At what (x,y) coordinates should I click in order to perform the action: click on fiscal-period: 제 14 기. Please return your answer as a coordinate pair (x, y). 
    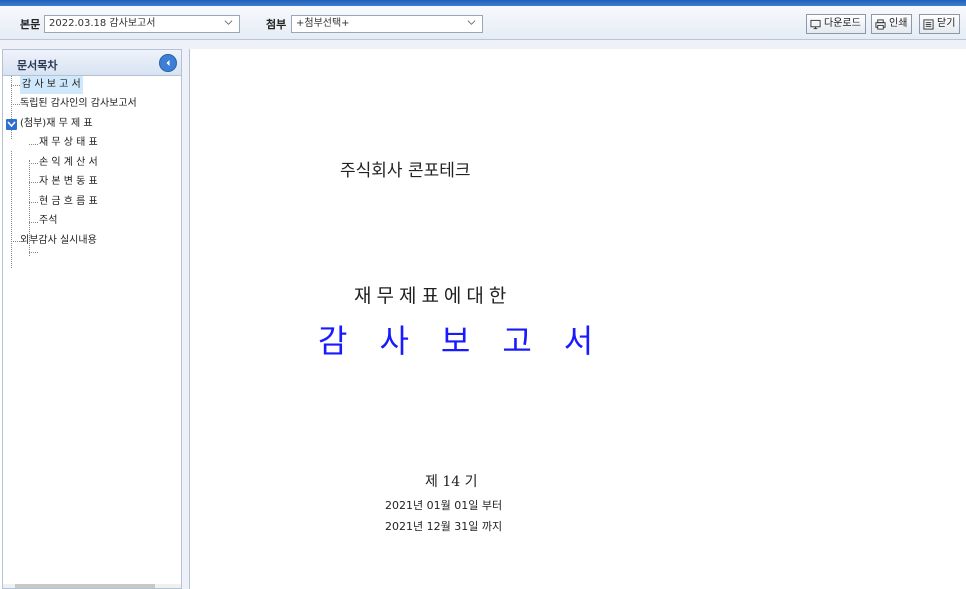
    Looking at the image, I should click on (451, 482).